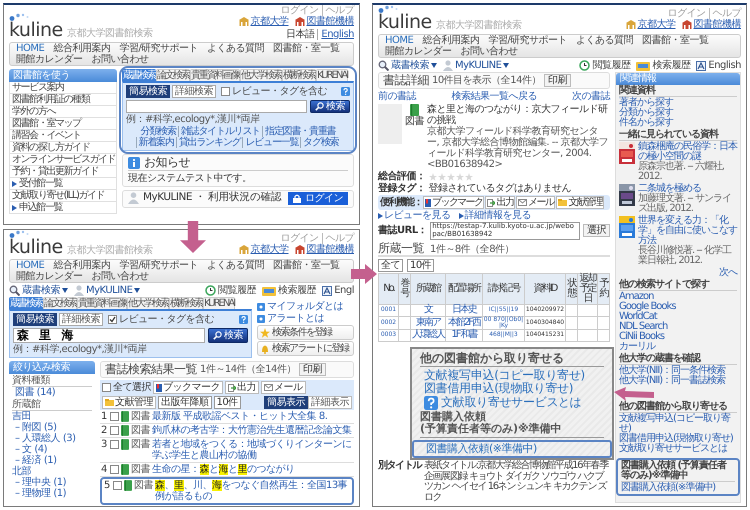 The height and width of the screenshot is (510, 750). I want to click on related-link: WorldCat, so click(678, 317).